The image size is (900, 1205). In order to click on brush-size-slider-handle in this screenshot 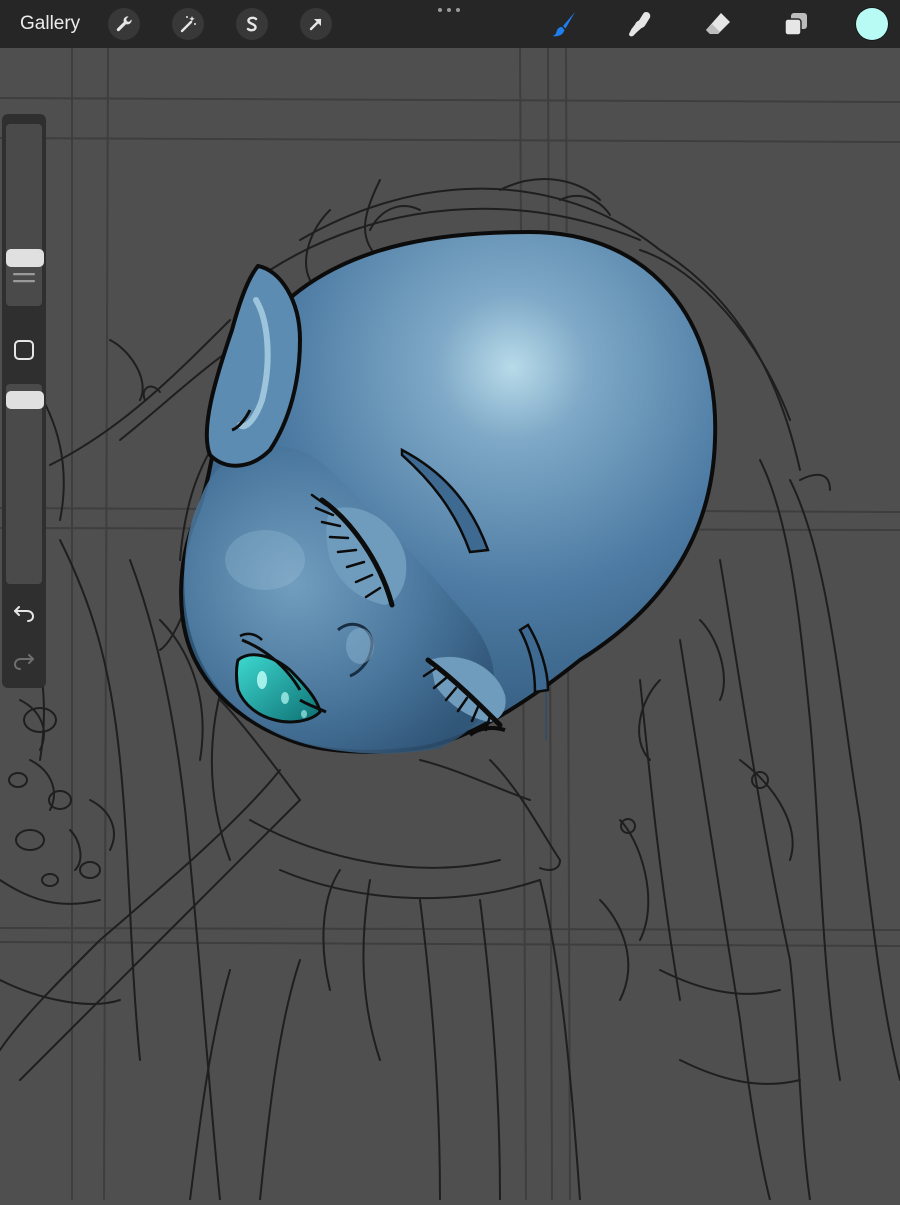, I will do `click(25, 257)`.